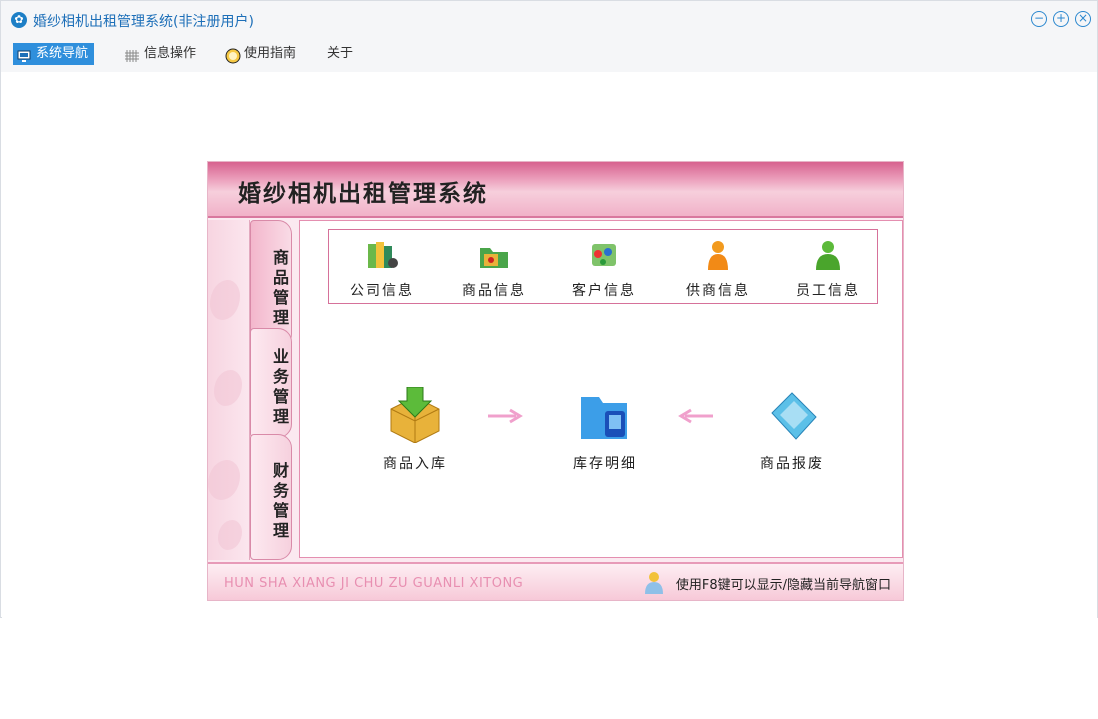  Describe the element at coordinates (1061, 19) in the screenshot. I see `maximize-icon: +` at that location.